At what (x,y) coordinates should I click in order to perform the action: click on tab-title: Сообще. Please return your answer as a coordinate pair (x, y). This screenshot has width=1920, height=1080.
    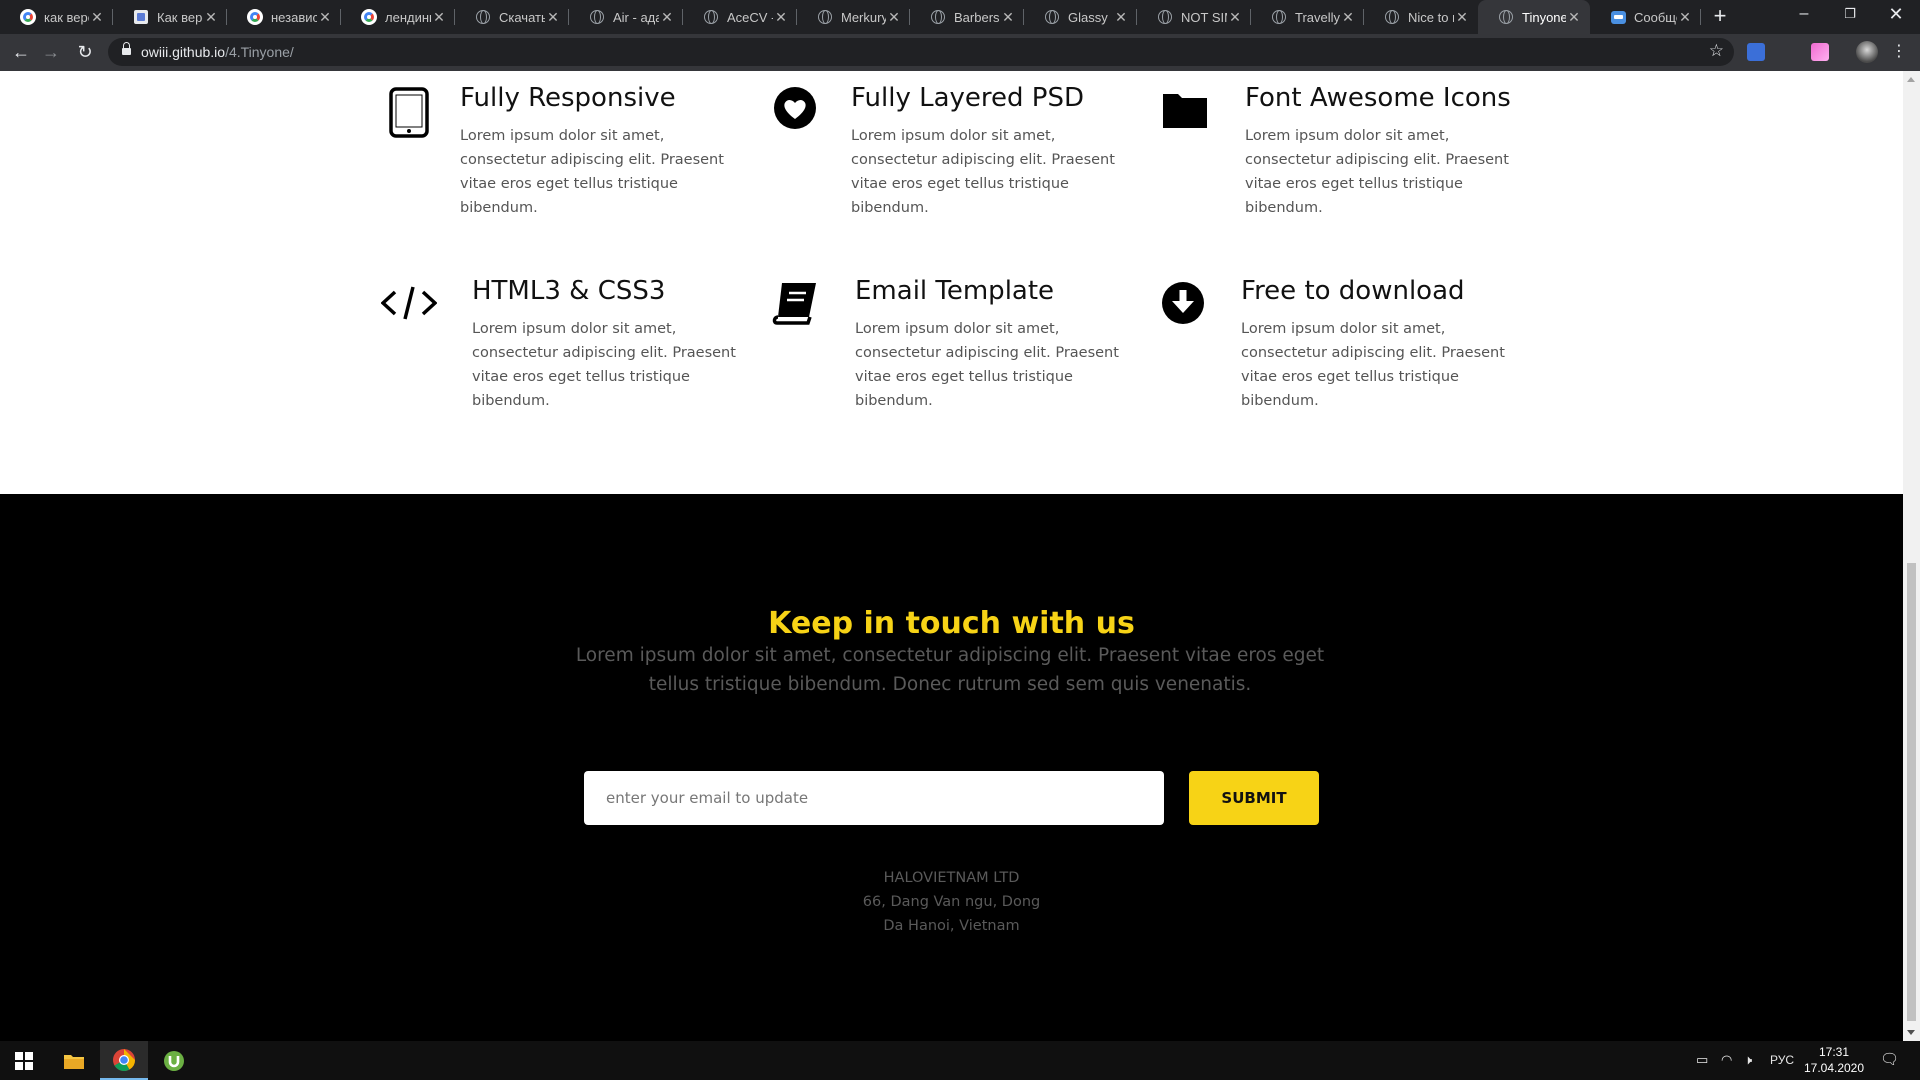
    Looking at the image, I should click on (1655, 17).